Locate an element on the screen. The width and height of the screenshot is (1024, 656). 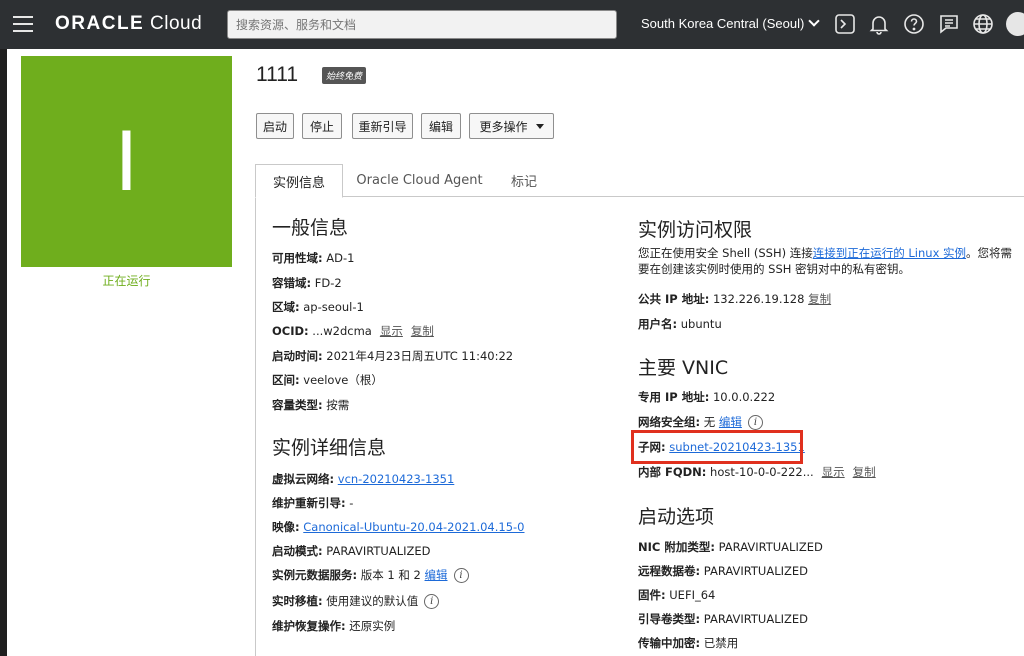
ocid-copy-link: 复制 is located at coordinates (422, 331).